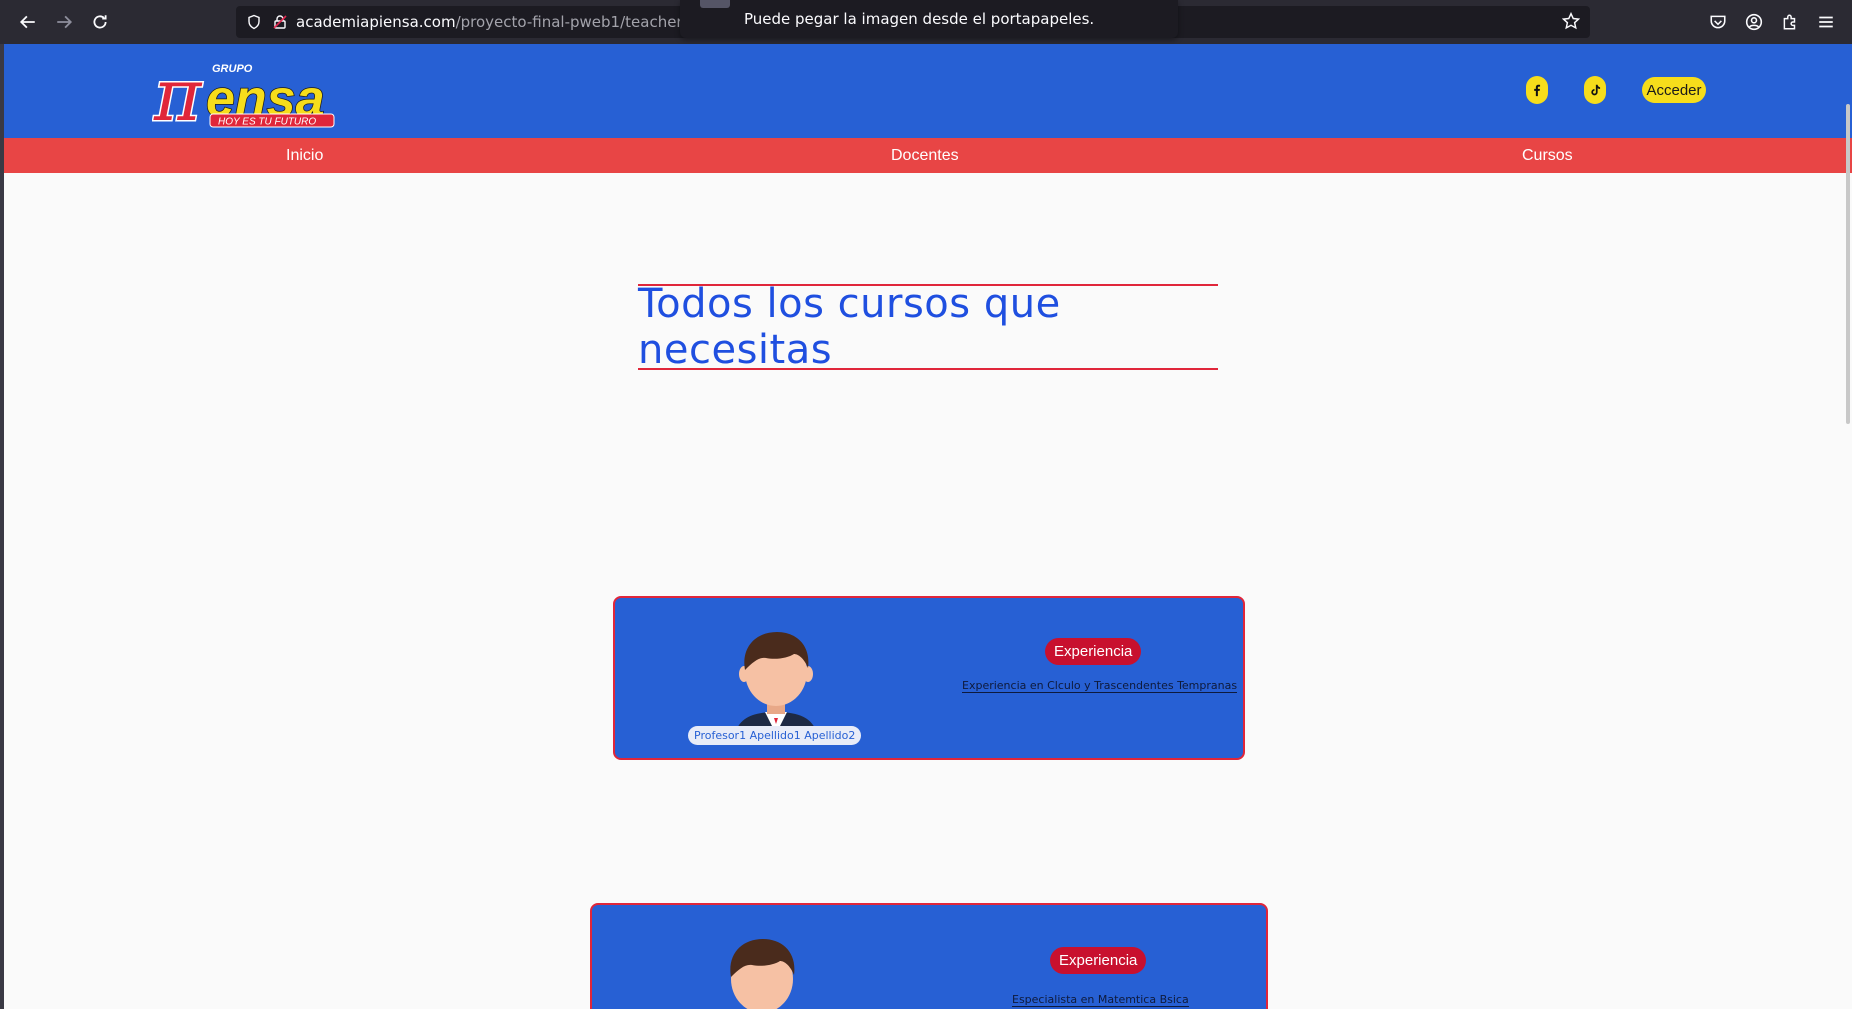 This screenshot has height=1009, width=1852. I want to click on tiktok-icon, so click(1596, 90).